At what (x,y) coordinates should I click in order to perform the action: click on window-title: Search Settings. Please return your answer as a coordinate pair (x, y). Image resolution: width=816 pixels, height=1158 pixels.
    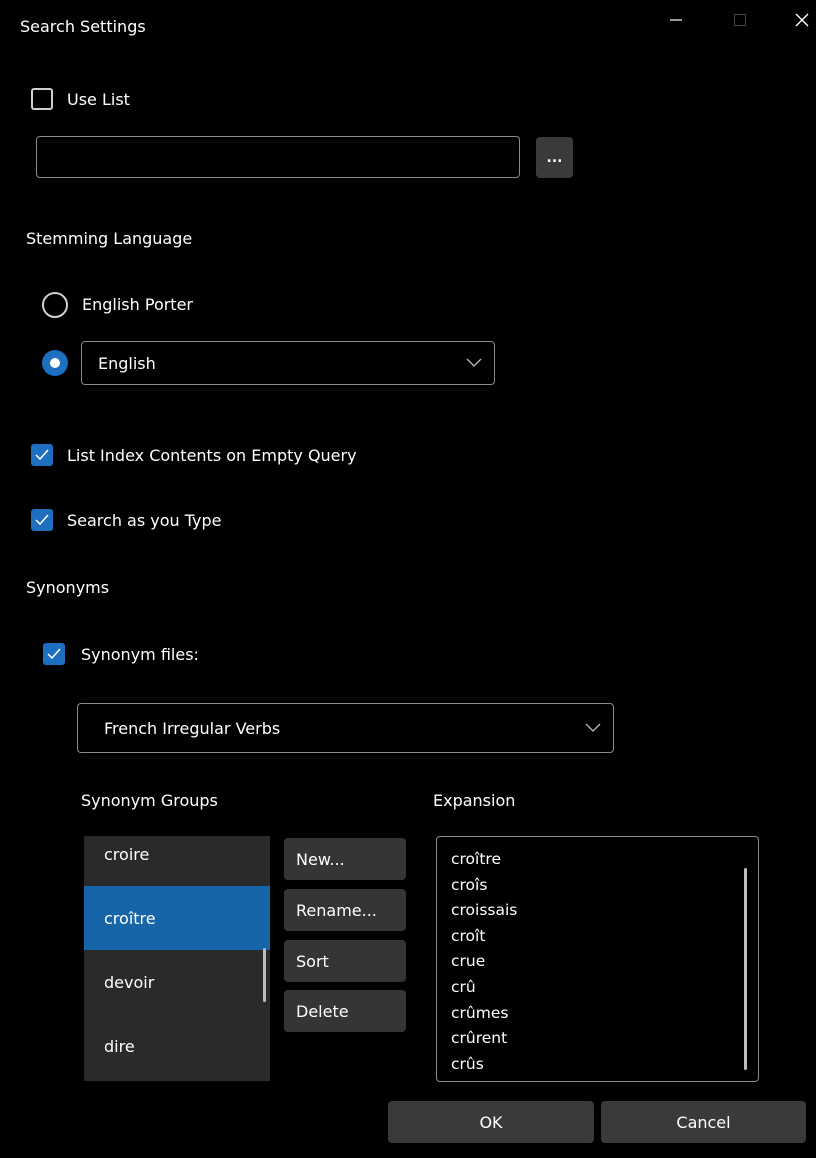
    Looking at the image, I should click on (83, 26).